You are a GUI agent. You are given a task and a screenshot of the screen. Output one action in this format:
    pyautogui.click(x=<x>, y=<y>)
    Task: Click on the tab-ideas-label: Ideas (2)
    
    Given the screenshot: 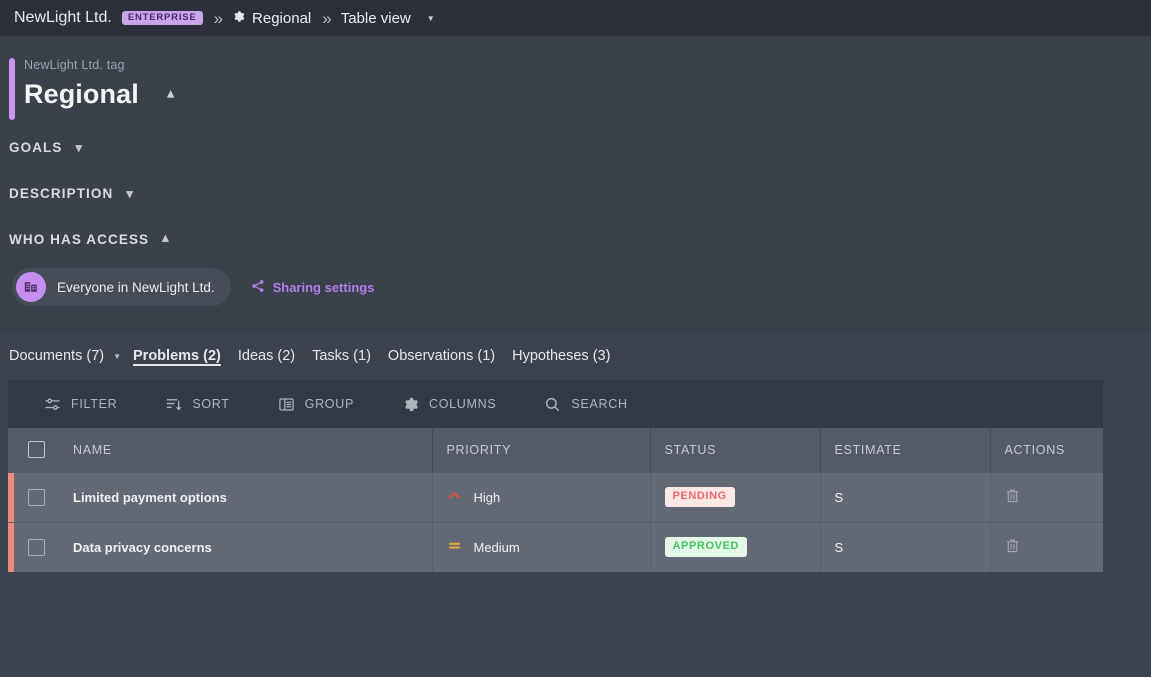 What is the action you would take?
    pyautogui.click(x=266, y=356)
    